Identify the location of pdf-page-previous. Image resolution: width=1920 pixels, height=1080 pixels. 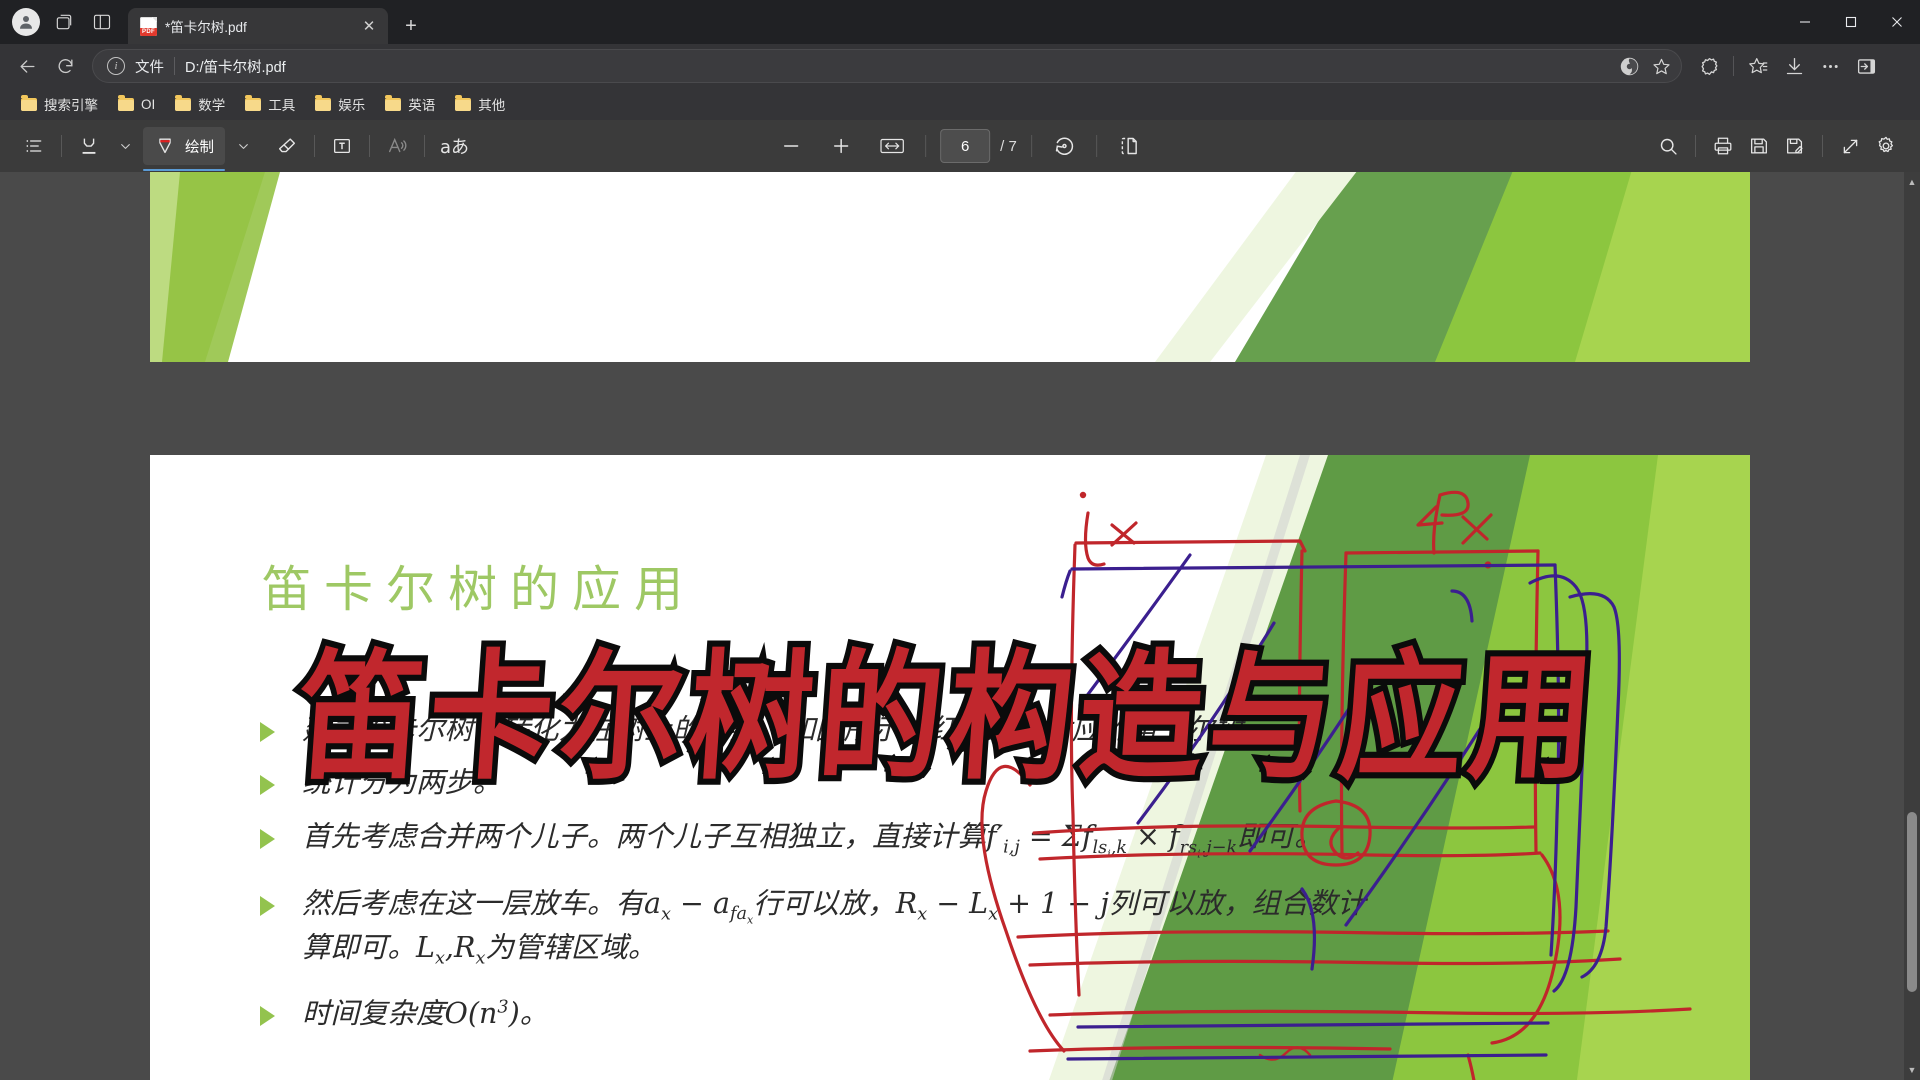
(950, 267).